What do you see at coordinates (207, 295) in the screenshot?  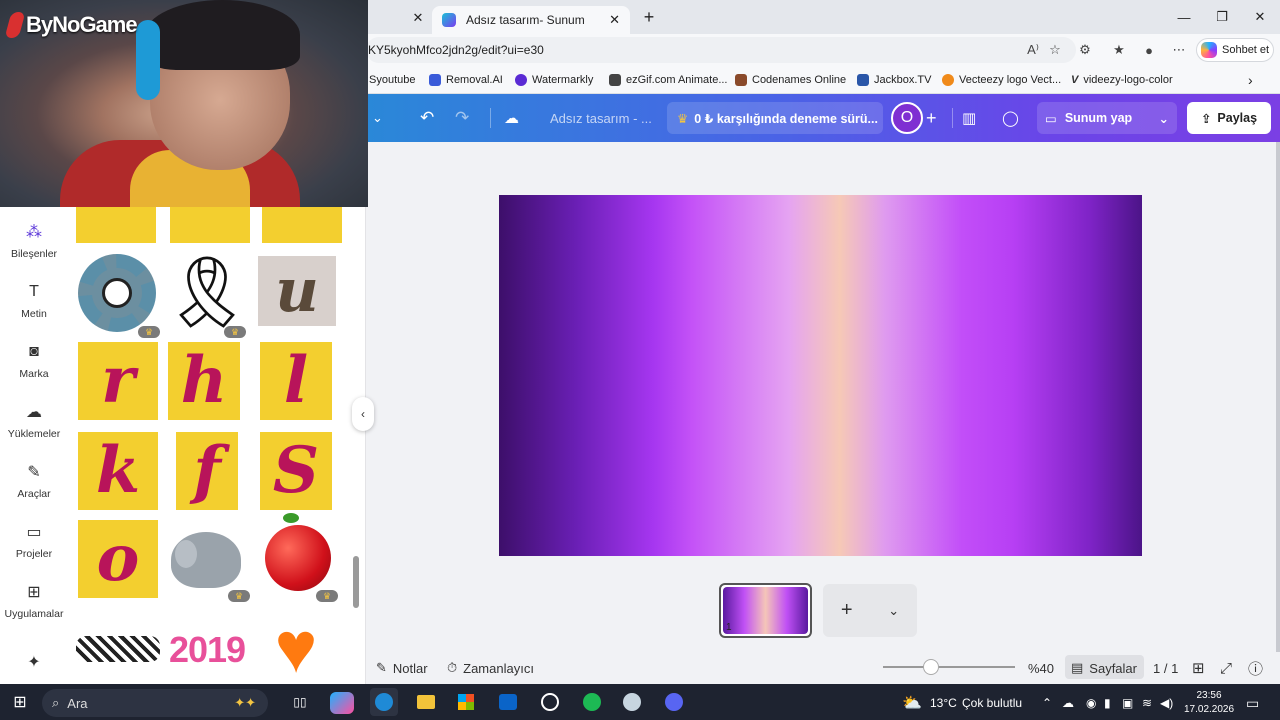 I see `ribbon-sticker: 🎗 ♛` at bounding box center [207, 295].